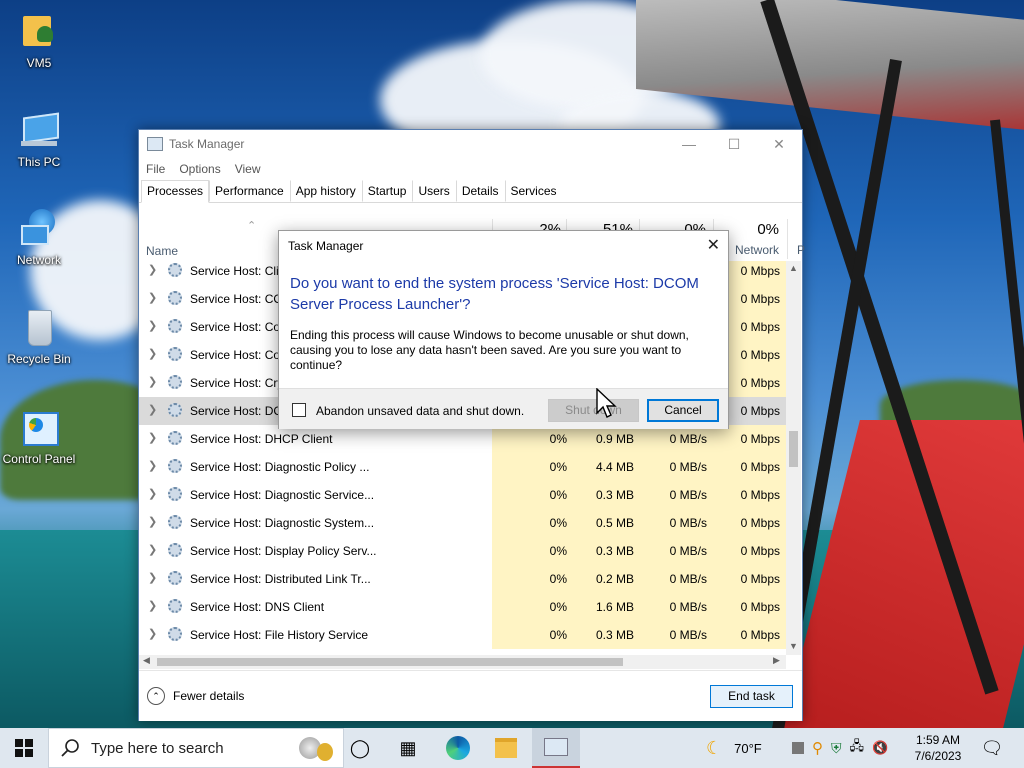 This screenshot has height=768, width=1024. Describe the element at coordinates (39, 437) in the screenshot. I see `desktop-icon-control-panel: Control Panel` at that location.